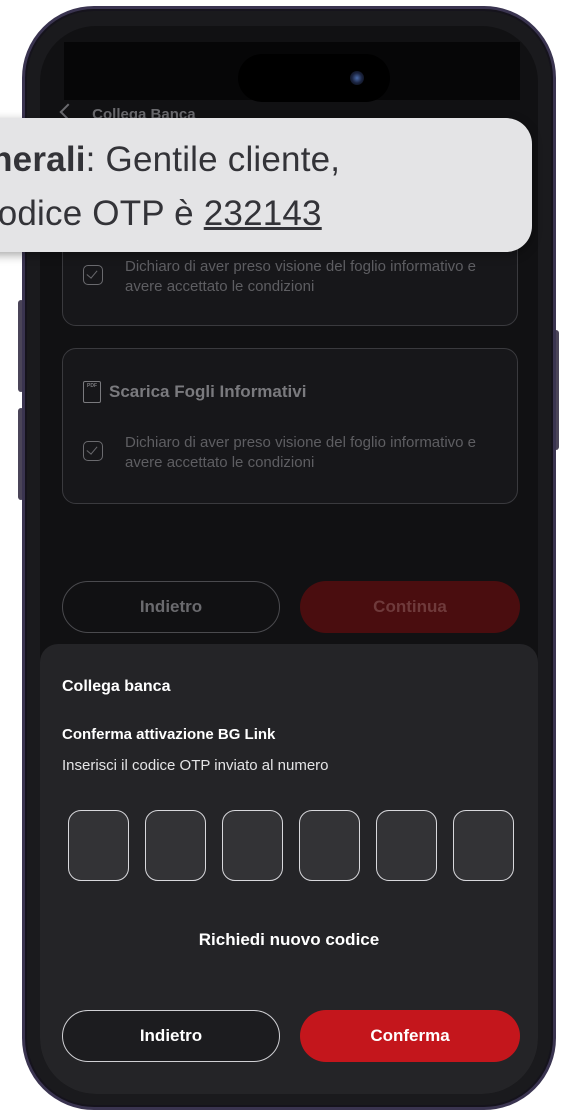 The width and height of the screenshot is (569, 1116). What do you see at coordinates (116, 686) in the screenshot?
I see `sheet-title: Collega banca` at bounding box center [116, 686].